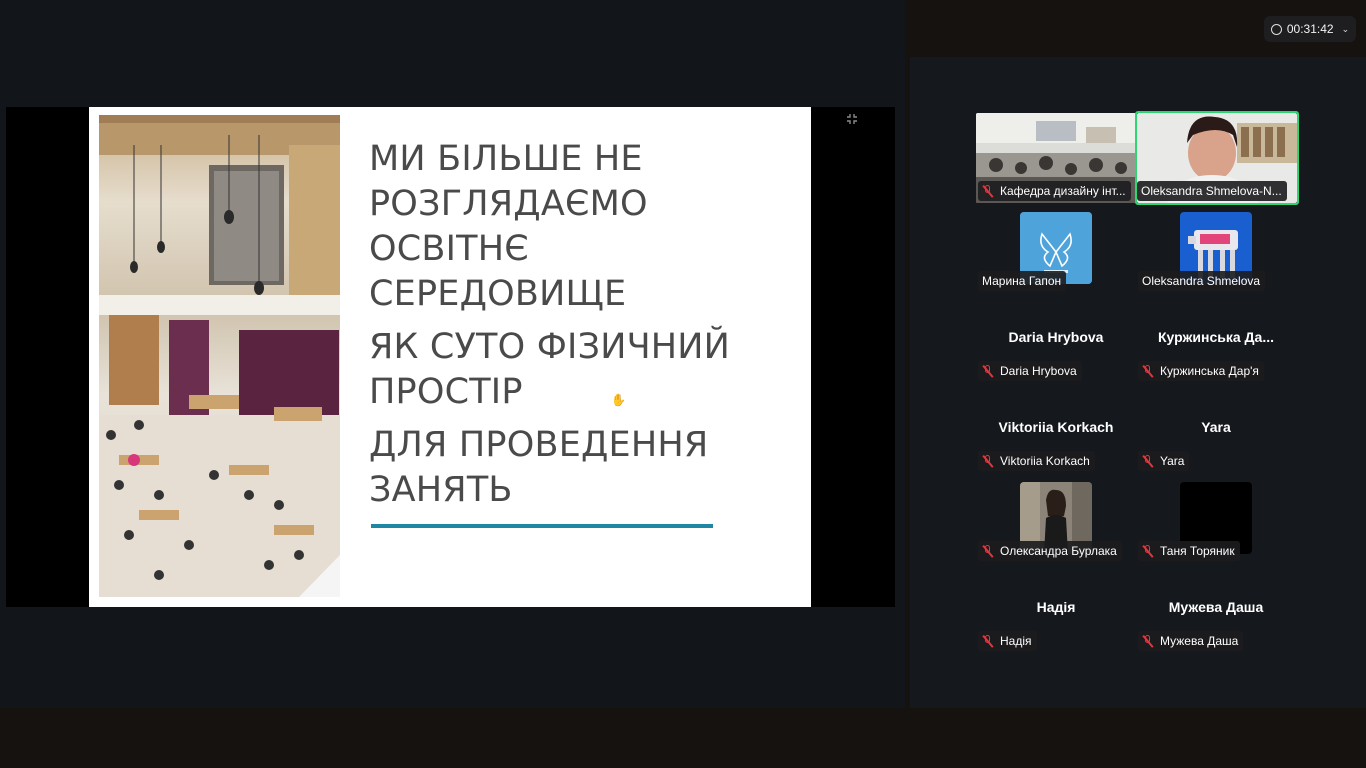  I want to click on participant-display-name: Daria Hrybova, so click(1056, 337).